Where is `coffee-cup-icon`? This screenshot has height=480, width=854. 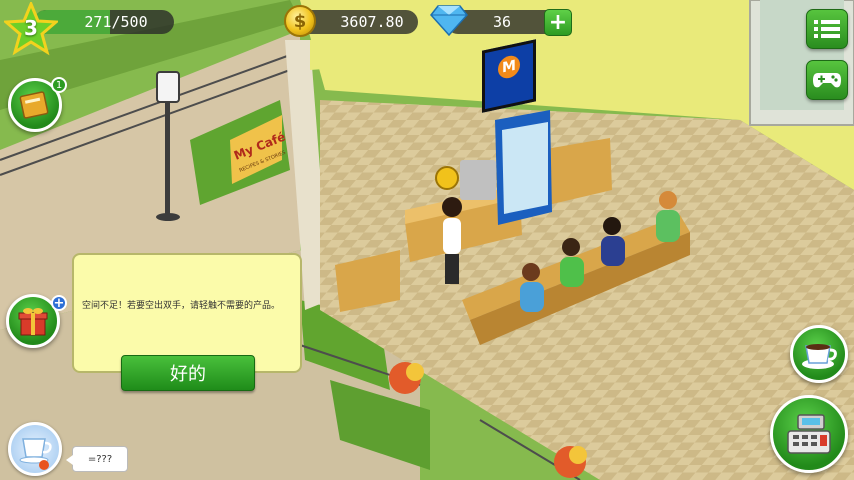 coffee-cup-icon is located at coordinates (819, 356).